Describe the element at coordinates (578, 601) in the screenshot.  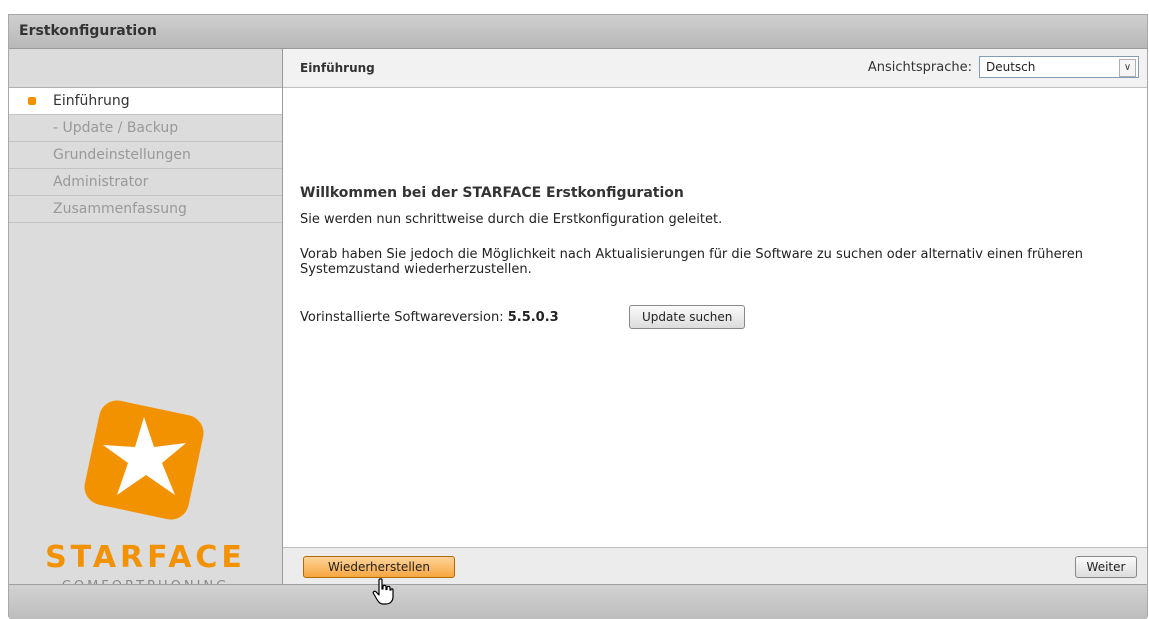
I see `status-bar` at that location.